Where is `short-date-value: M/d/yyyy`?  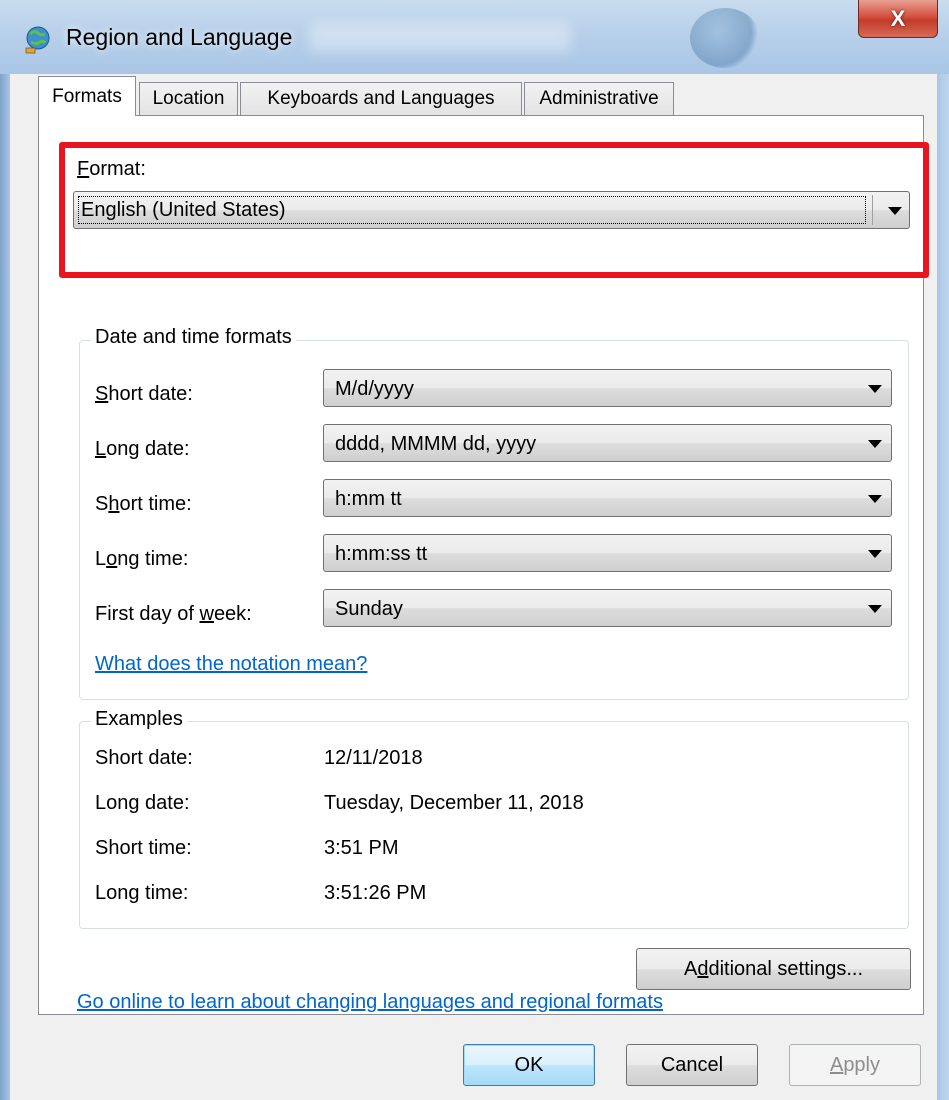 short-date-value: M/d/yyyy is located at coordinates (374, 389).